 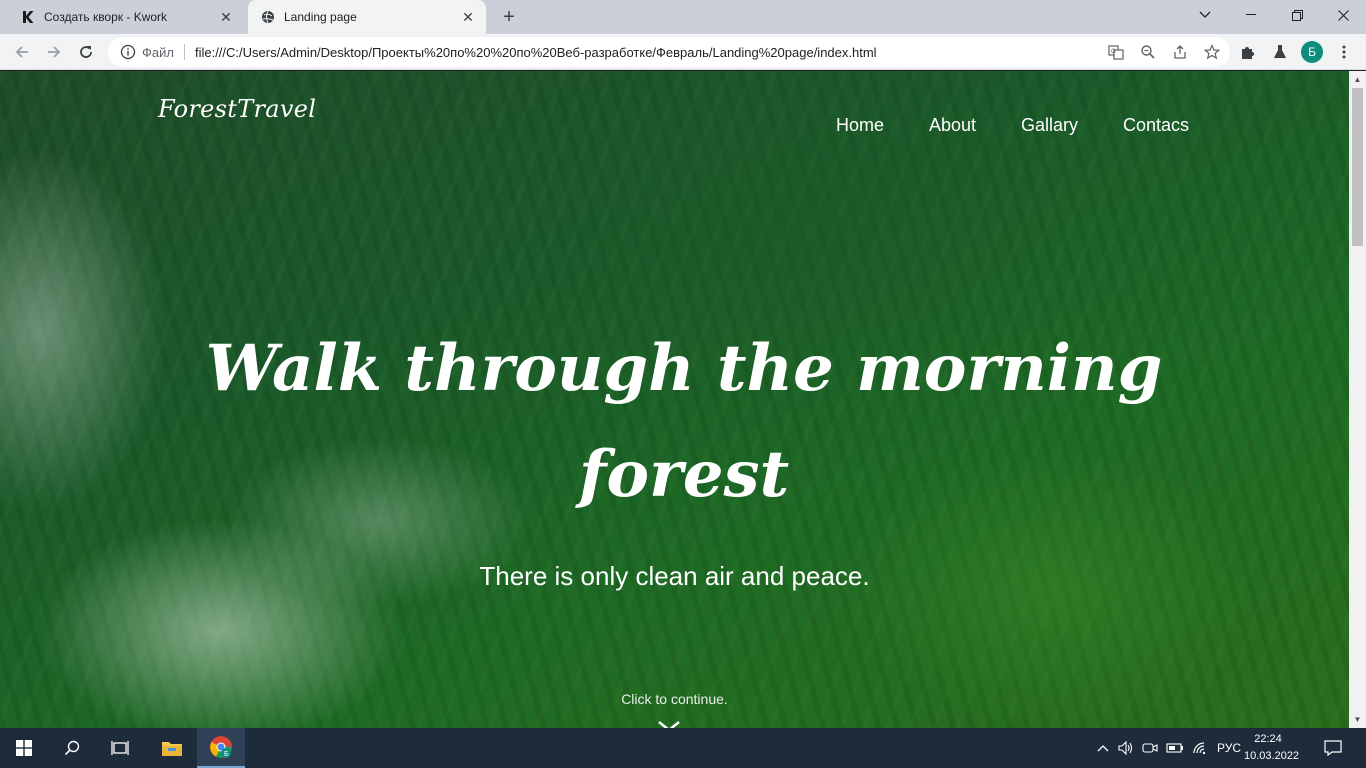 I want to click on input-language: РУС, so click(x=1229, y=748).